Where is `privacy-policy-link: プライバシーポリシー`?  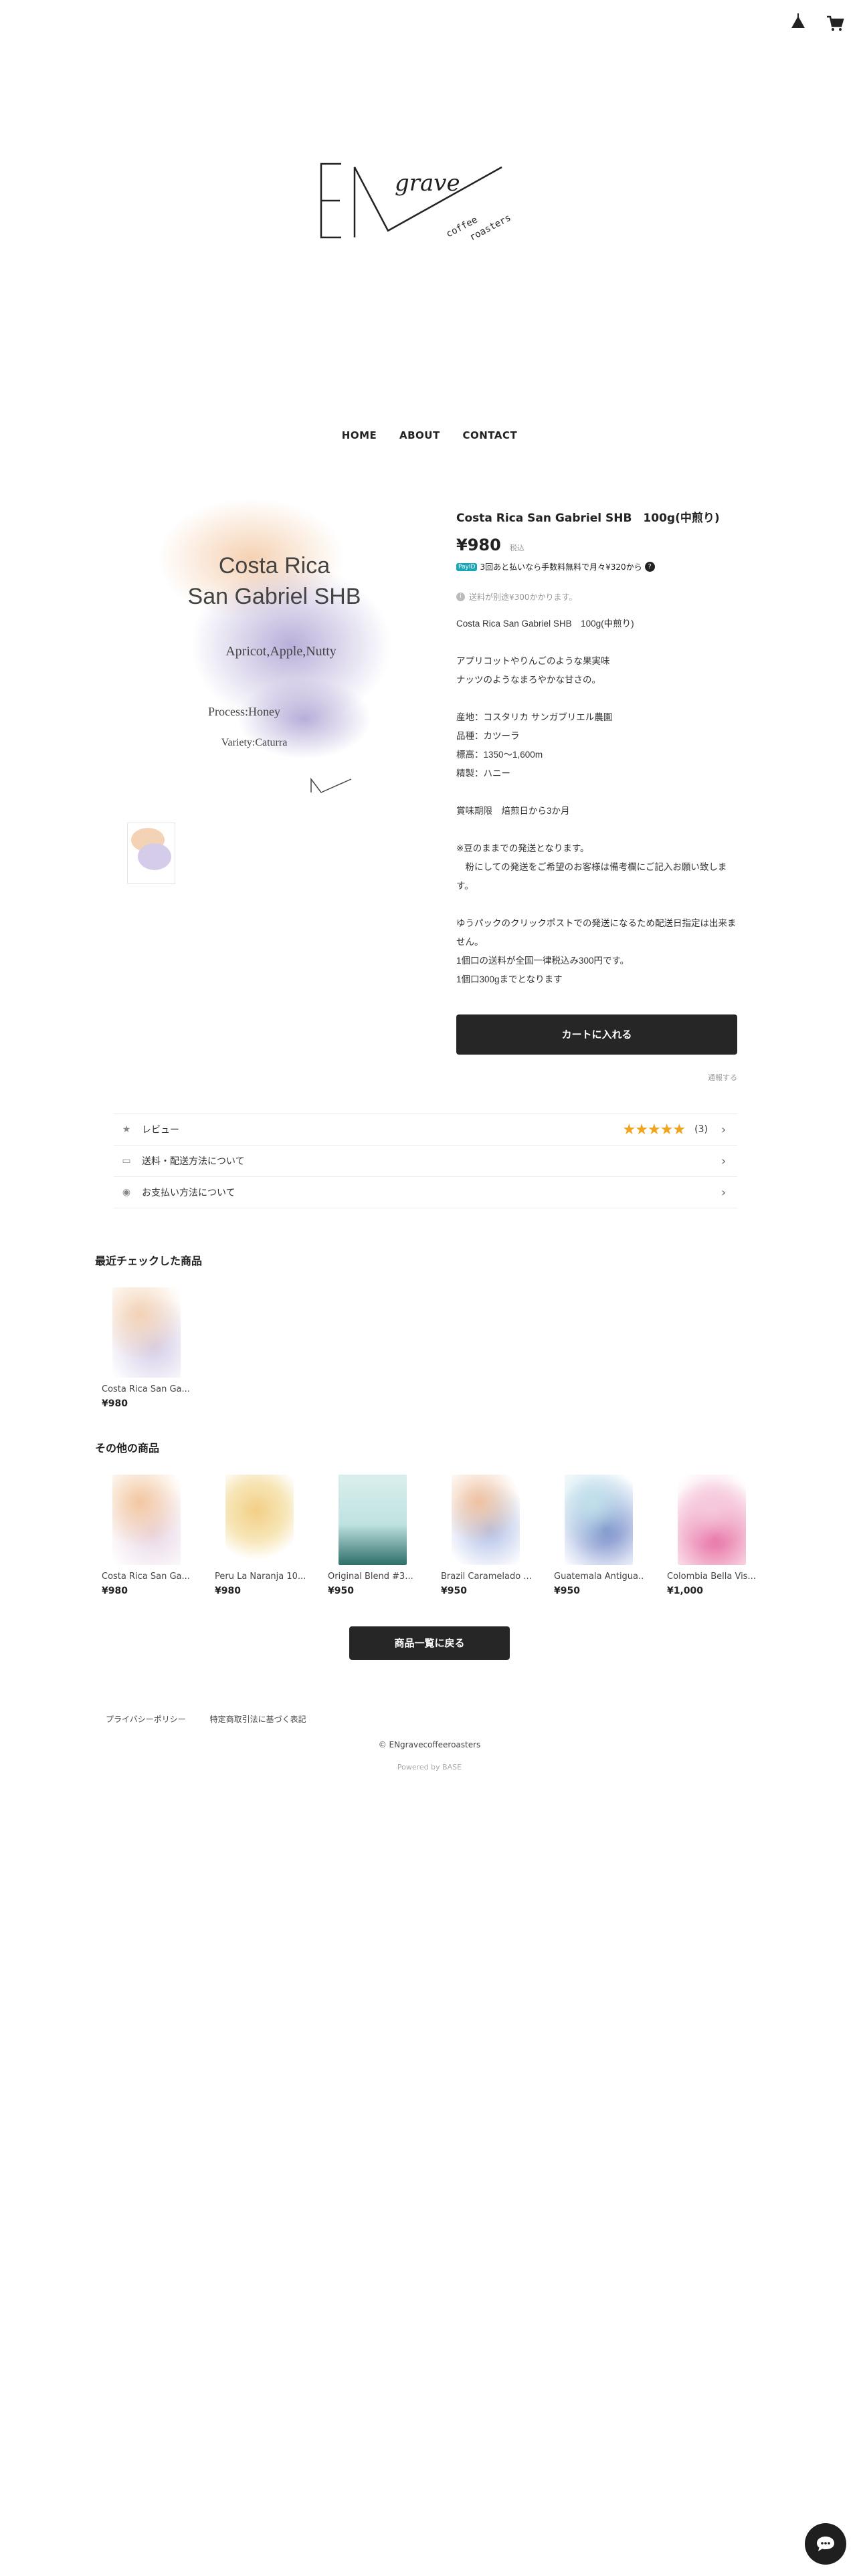
privacy-policy-link: プライバシーポリシー is located at coordinates (146, 1720).